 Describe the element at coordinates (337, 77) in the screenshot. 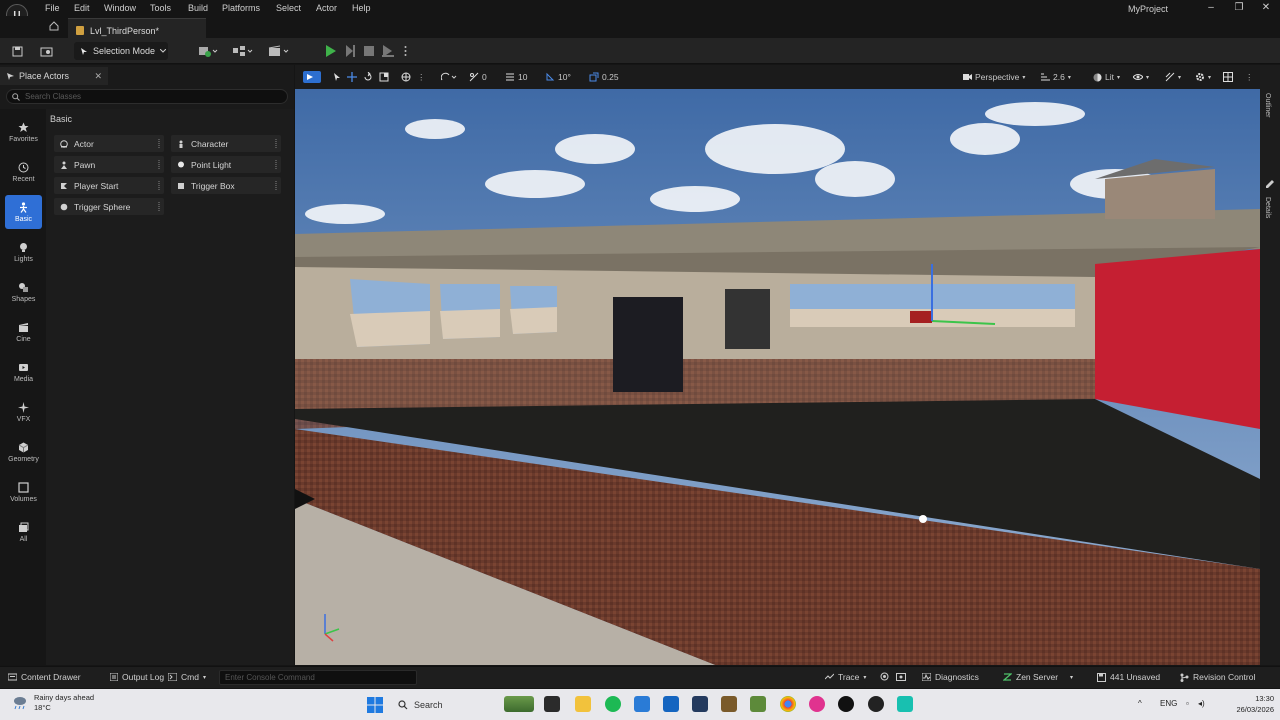

I see `select-tool-icon` at that location.